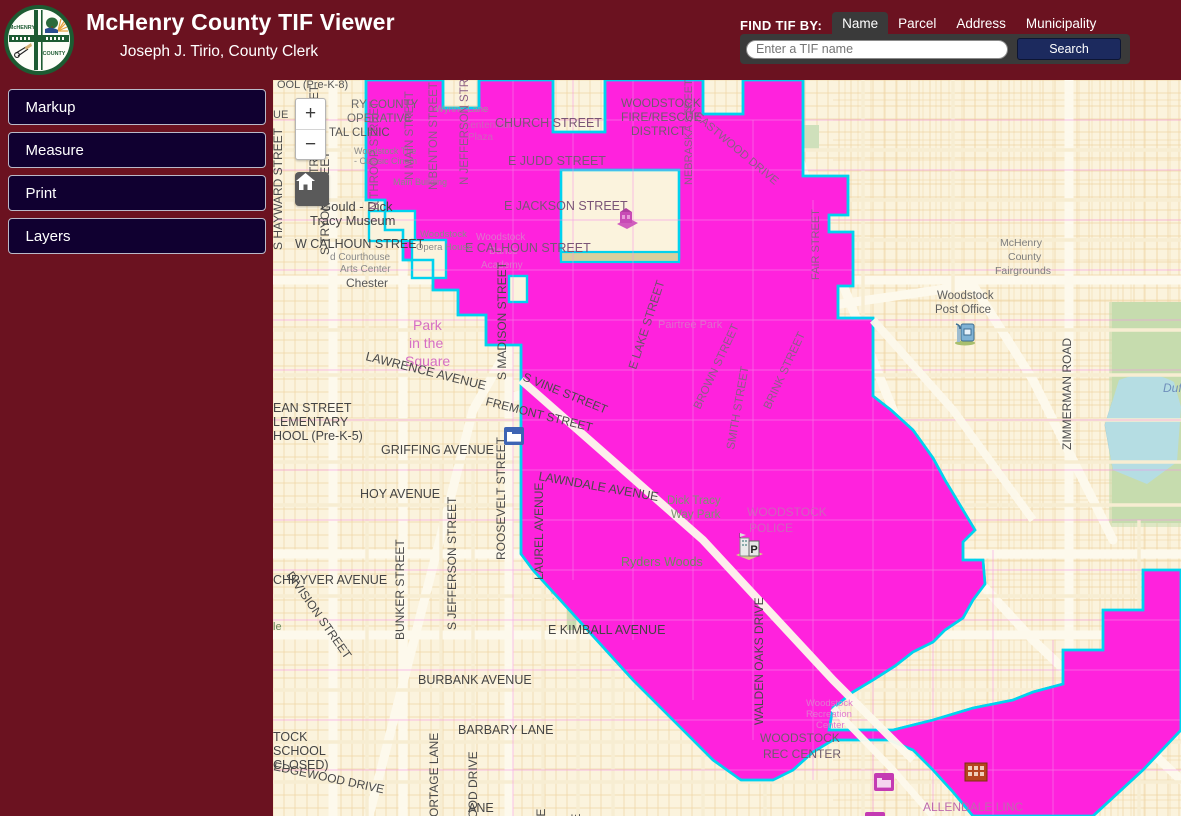 Image resolution: width=1181 pixels, height=816 pixels. What do you see at coordinates (437, 450) in the screenshot?
I see `map-label: GRIFFING AVENUE` at bounding box center [437, 450].